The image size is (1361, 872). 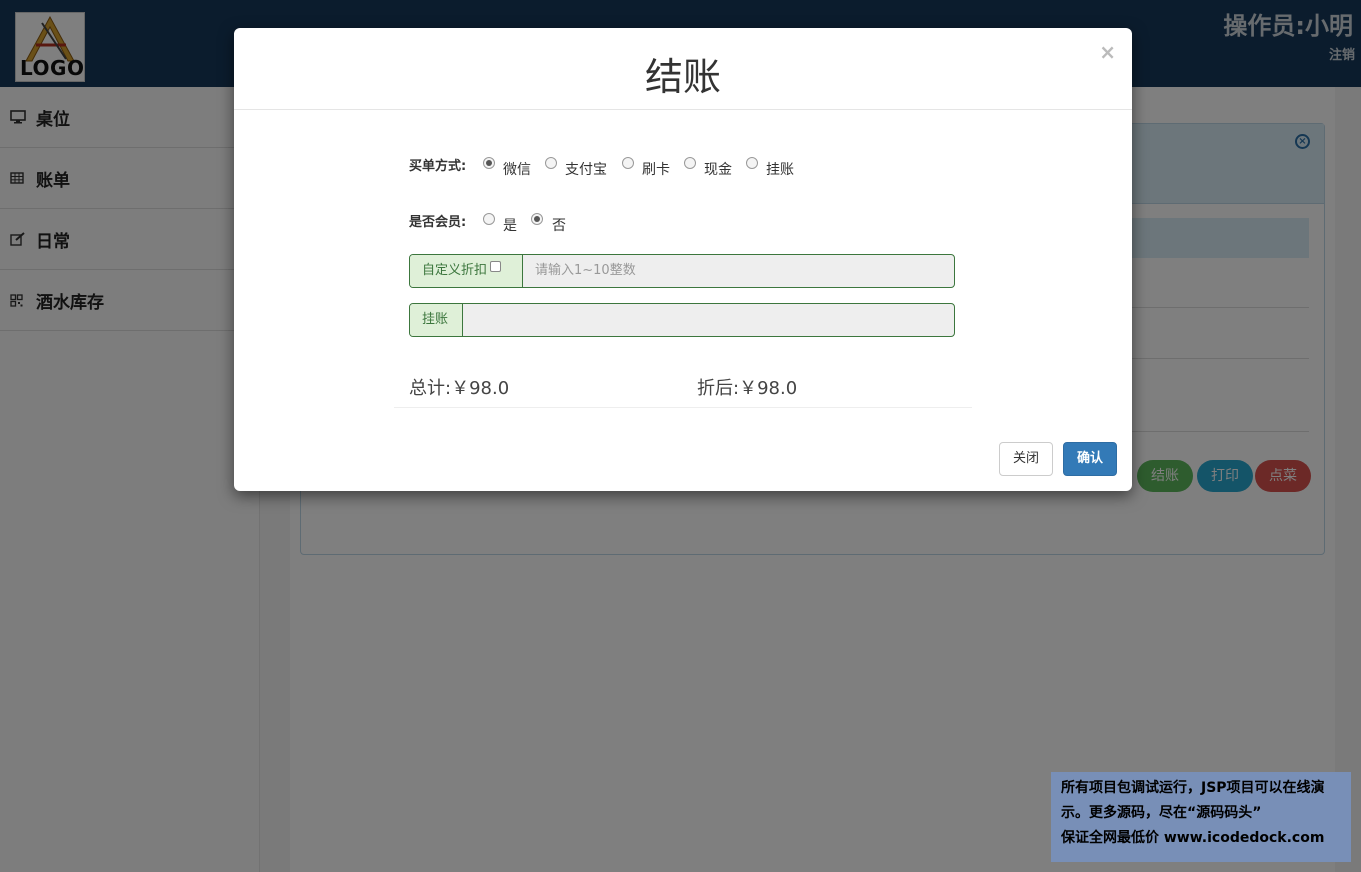 What do you see at coordinates (738, 271) in the screenshot?
I see `discount-input: 请输入1~10整数` at bounding box center [738, 271].